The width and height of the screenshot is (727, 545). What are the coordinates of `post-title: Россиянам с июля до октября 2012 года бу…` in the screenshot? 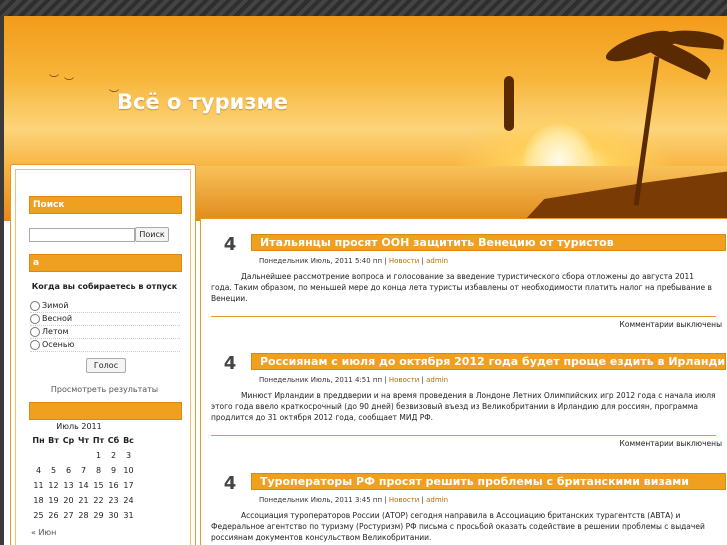 It's located at (488, 361).